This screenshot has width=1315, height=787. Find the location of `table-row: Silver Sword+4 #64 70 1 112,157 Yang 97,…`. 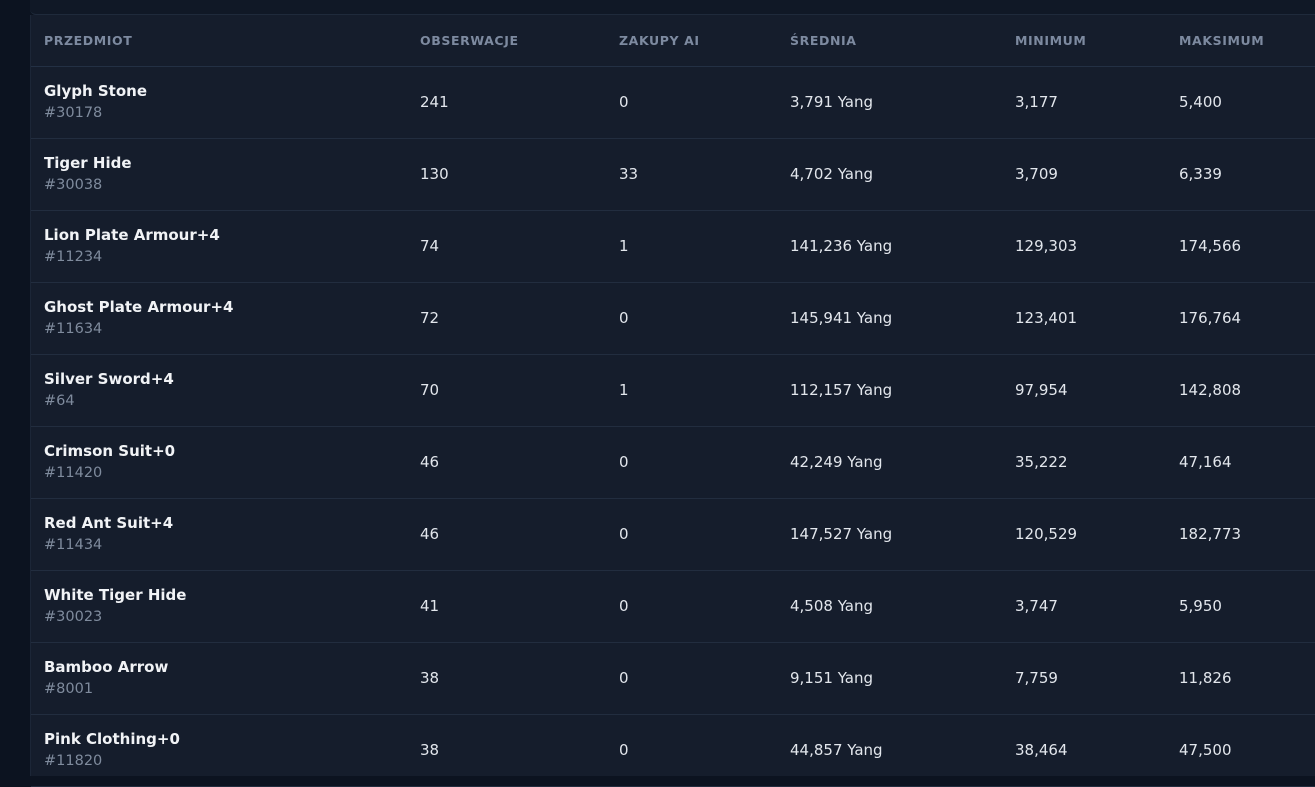

table-row: Silver Sword+4 #64 70 1 112,157 Yang 97,… is located at coordinates (673, 390).